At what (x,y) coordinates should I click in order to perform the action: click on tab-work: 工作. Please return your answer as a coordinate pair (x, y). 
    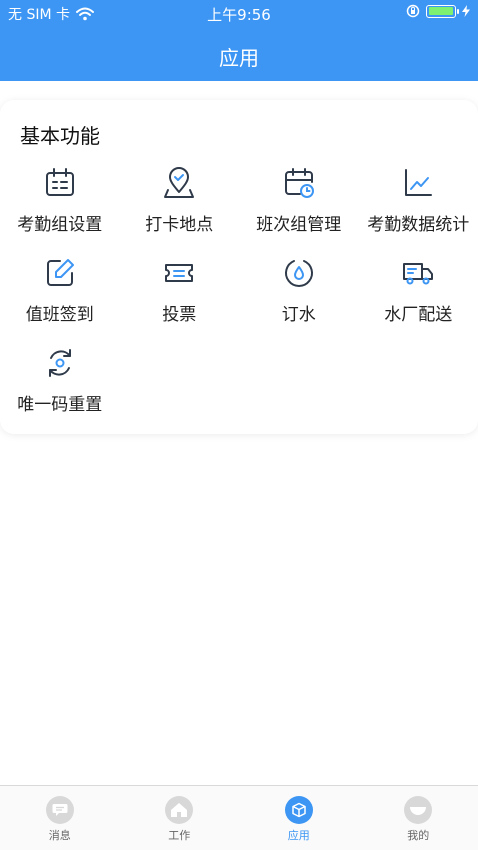
    Looking at the image, I should click on (180, 818).